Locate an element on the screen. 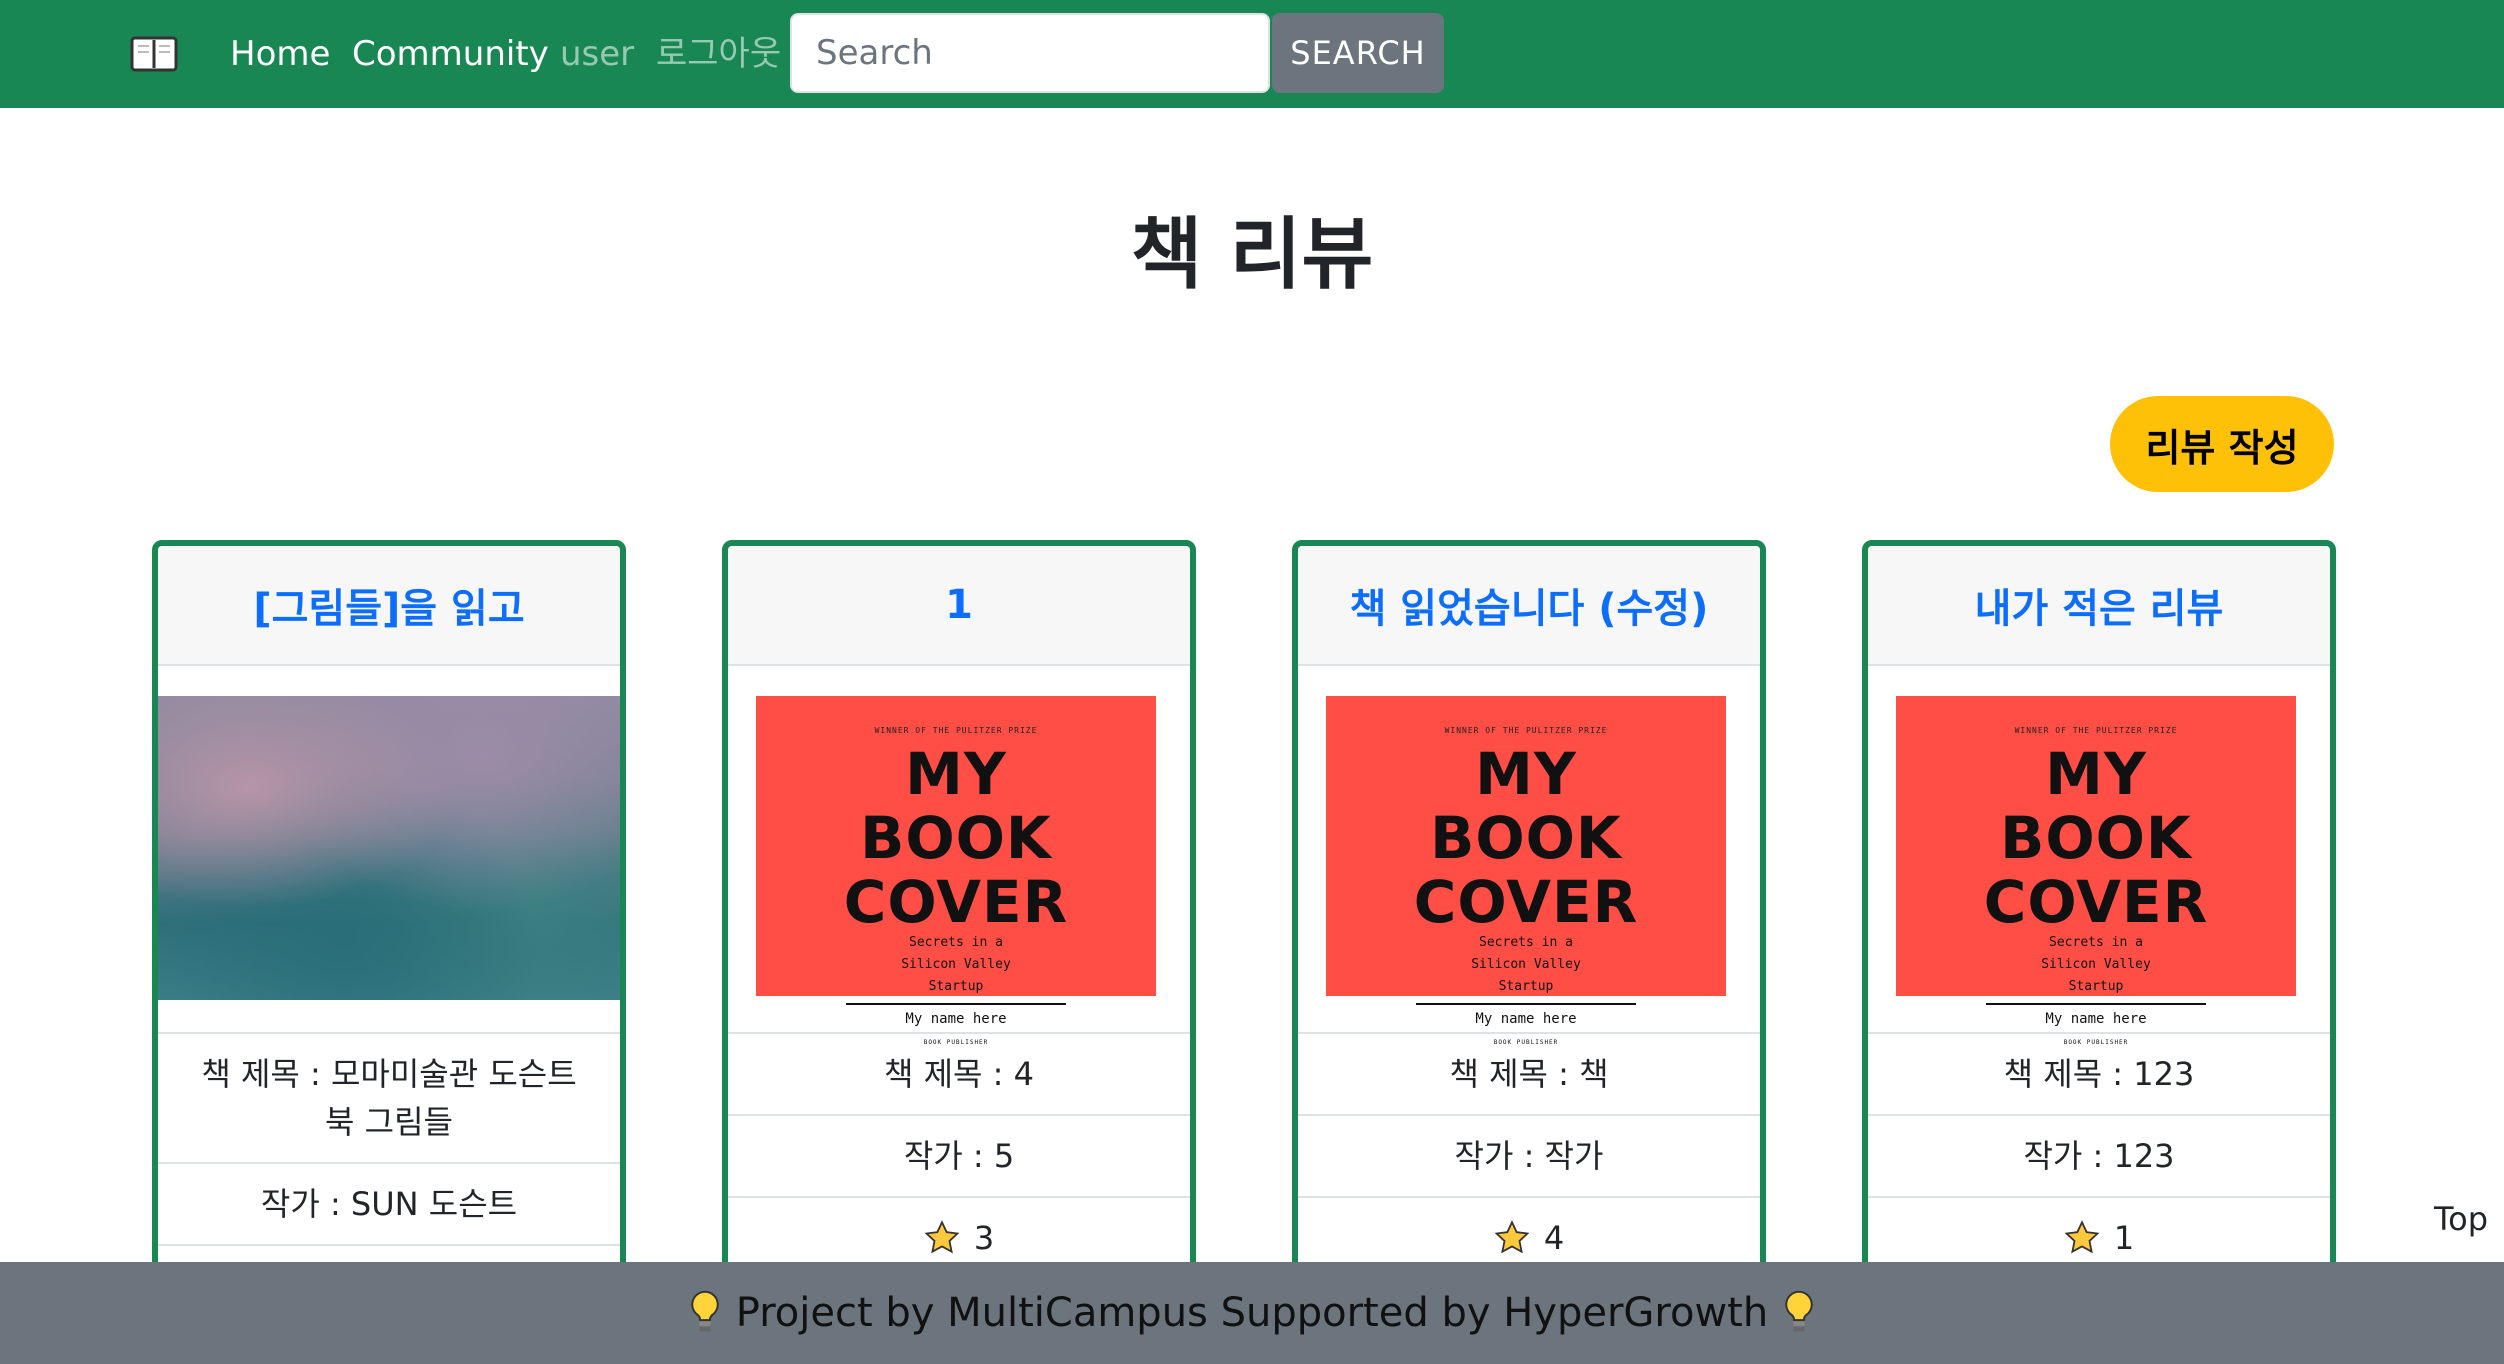 The height and width of the screenshot is (1364, 2504). painting-image is located at coordinates (389, 848).